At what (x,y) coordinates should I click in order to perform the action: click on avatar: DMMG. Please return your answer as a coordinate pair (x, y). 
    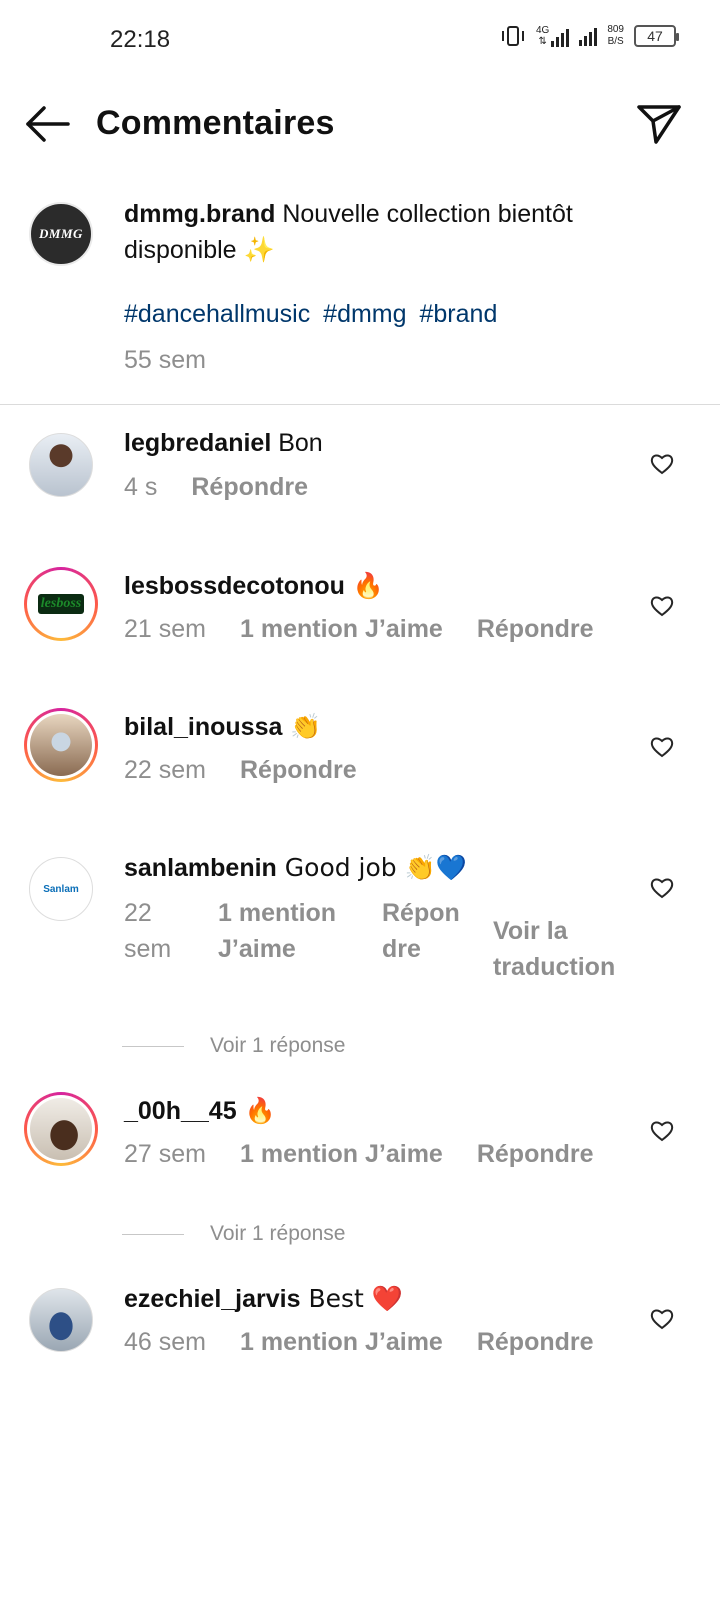
    Looking at the image, I should click on (61, 234).